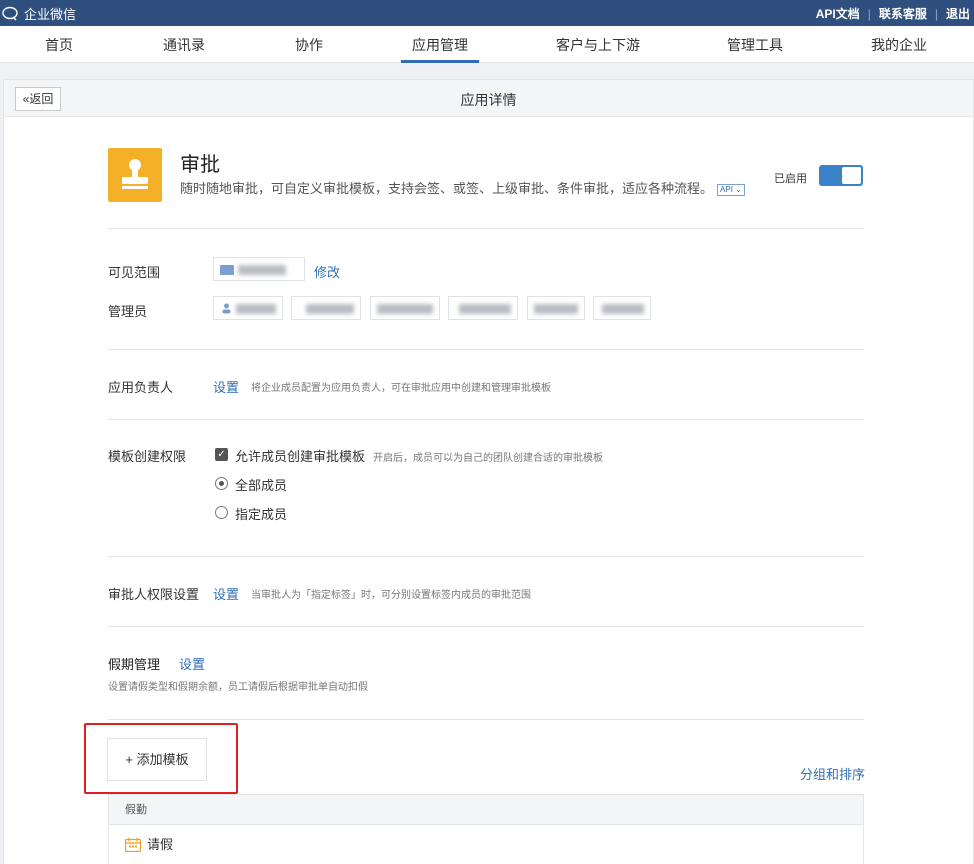 The width and height of the screenshot is (974, 864). Describe the element at coordinates (59, 44) in the screenshot. I see `nav-item-home: 首页` at that location.